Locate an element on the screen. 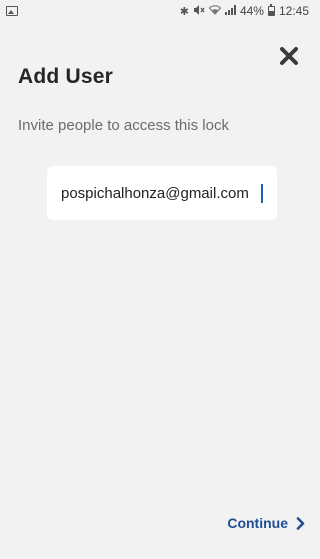 The image size is (320, 559). email-input is located at coordinates (168, 193).